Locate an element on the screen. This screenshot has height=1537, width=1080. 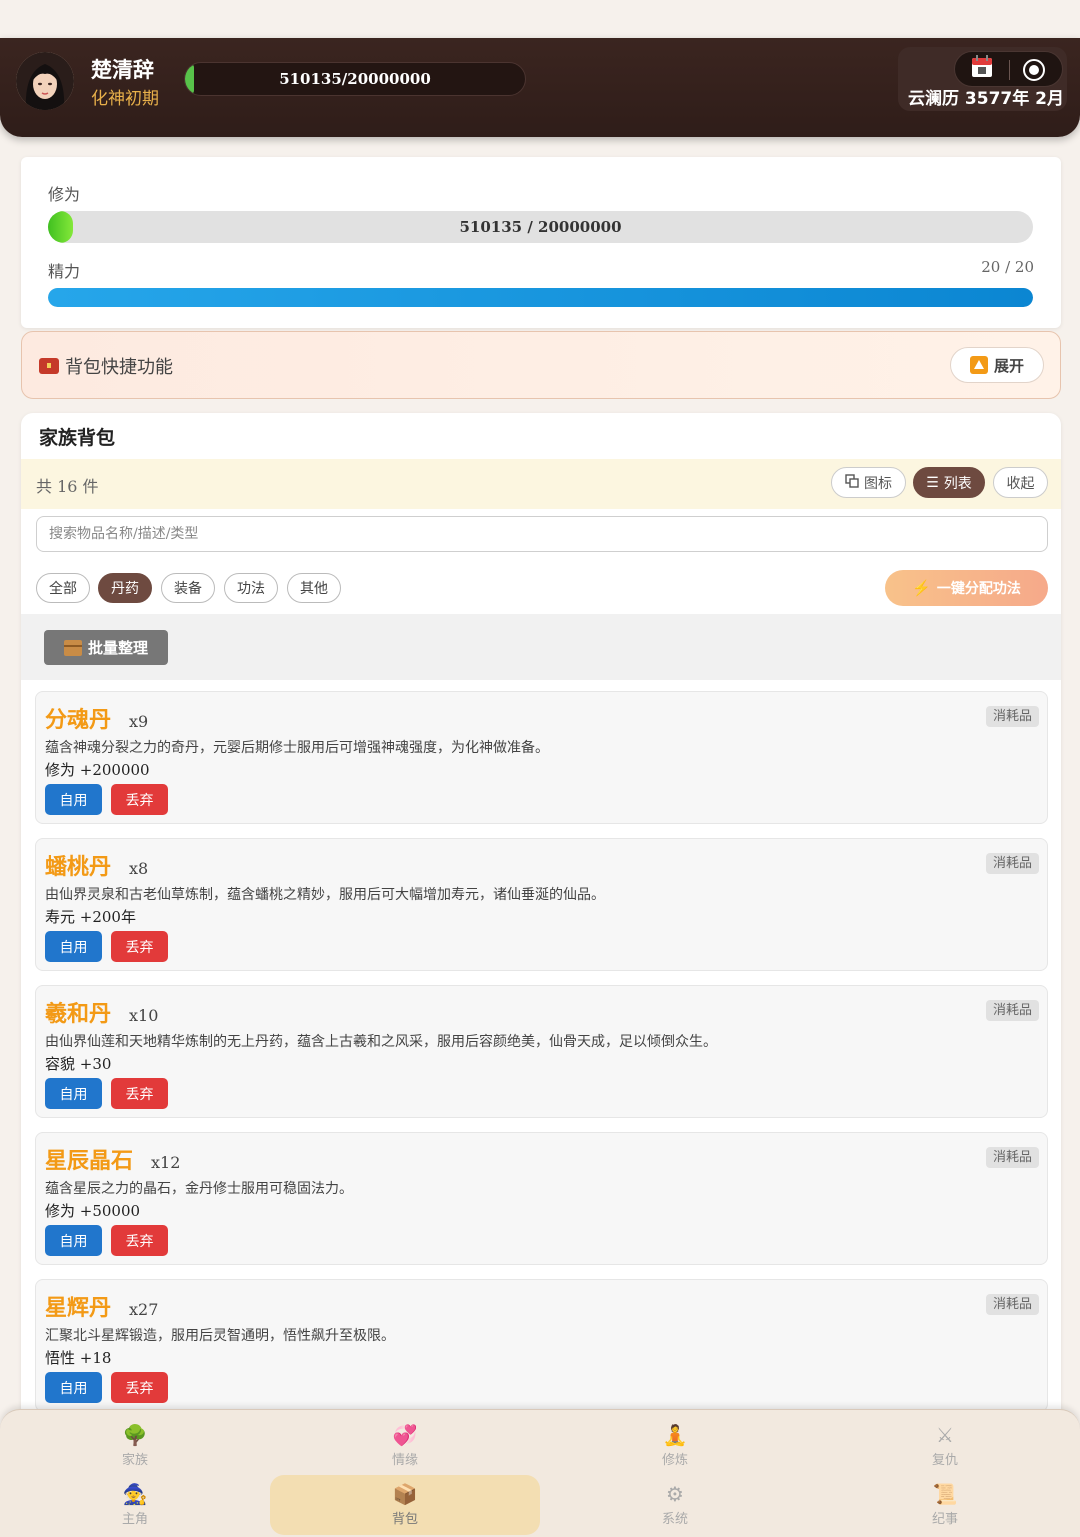
collapse-button: 收起 is located at coordinates (1020, 482).